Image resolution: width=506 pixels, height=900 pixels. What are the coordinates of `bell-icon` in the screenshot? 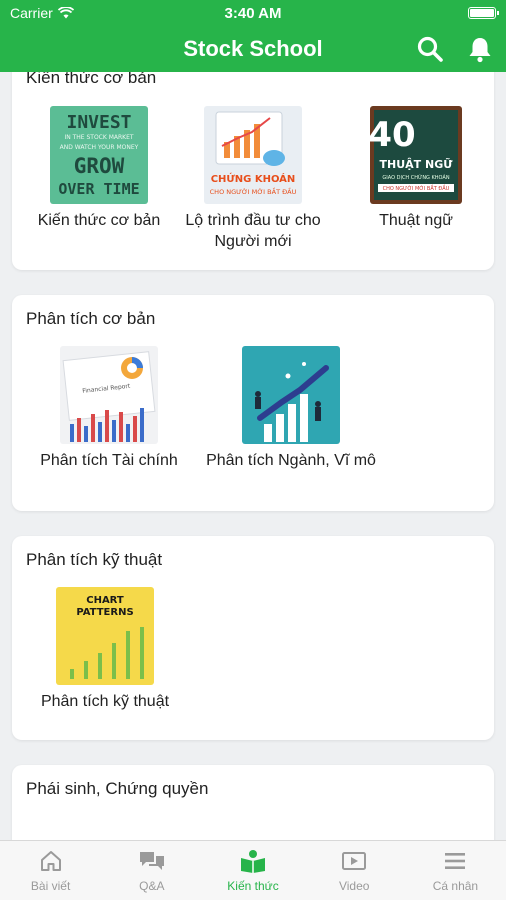 It's located at (480, 49).